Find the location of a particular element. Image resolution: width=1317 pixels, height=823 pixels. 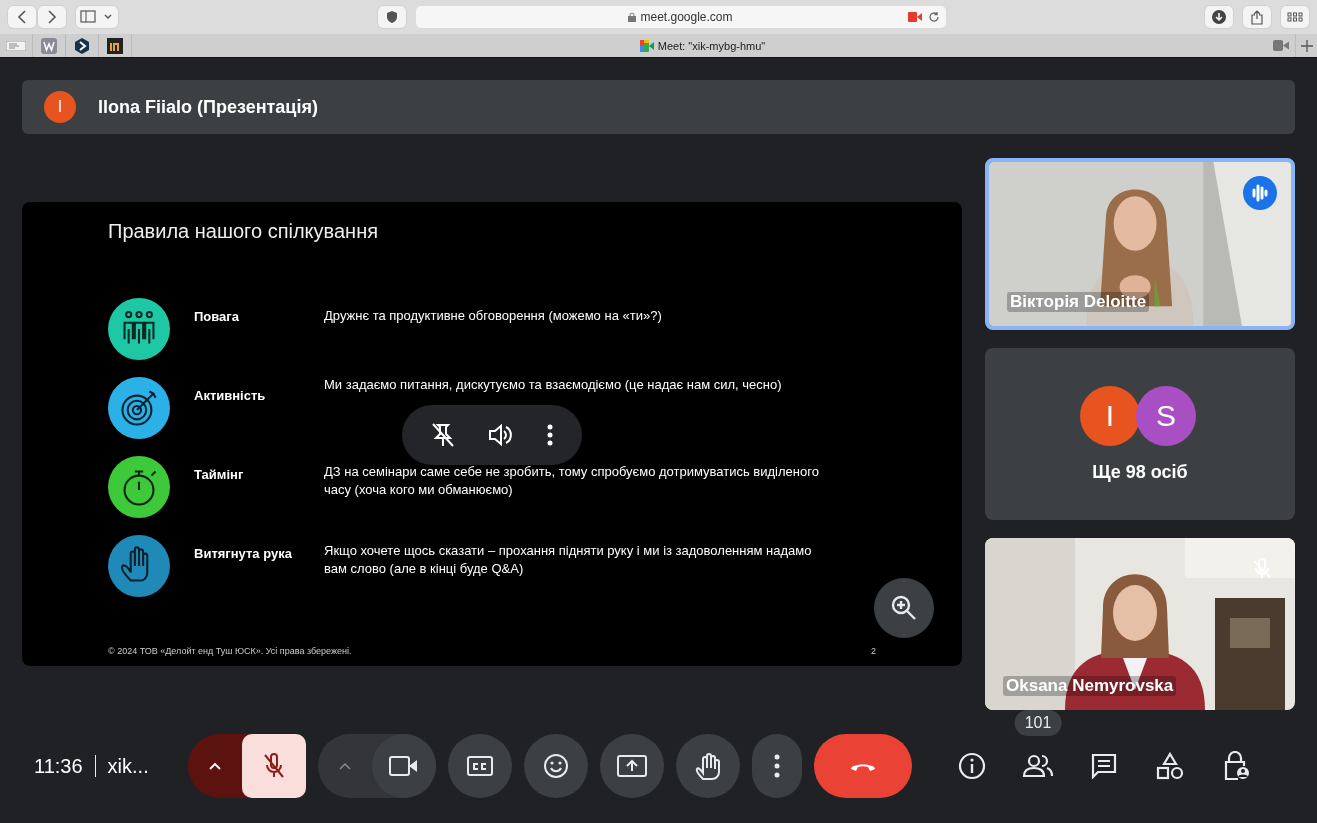

slide-title: Правила нашого спілкування is located at coordinates (243, 231).